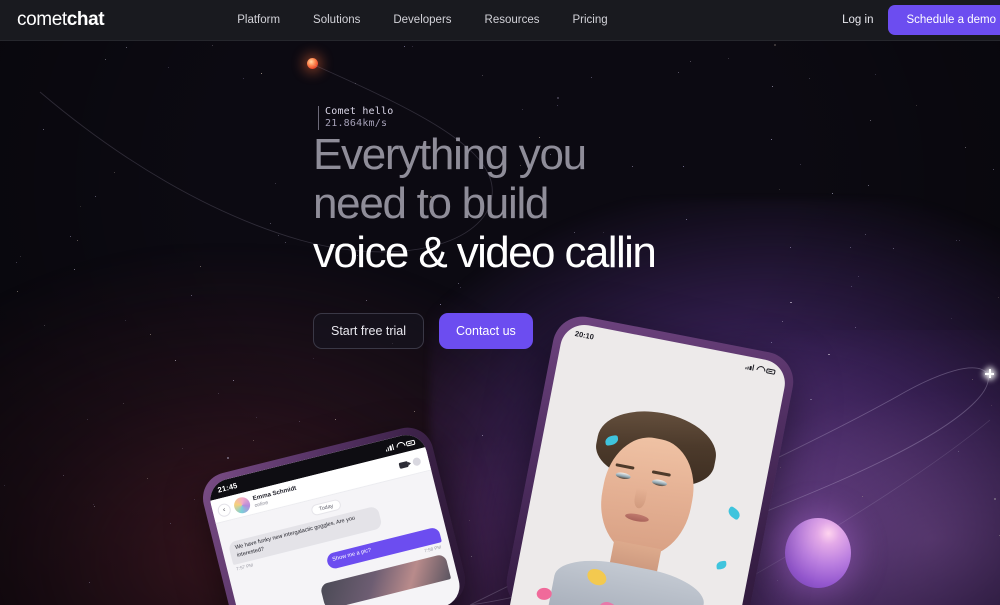  What do you see at coordinates (336, 20) in the screenshot?
I see `nav-item-solutions: Solutions` at bounding box center [336, 20].